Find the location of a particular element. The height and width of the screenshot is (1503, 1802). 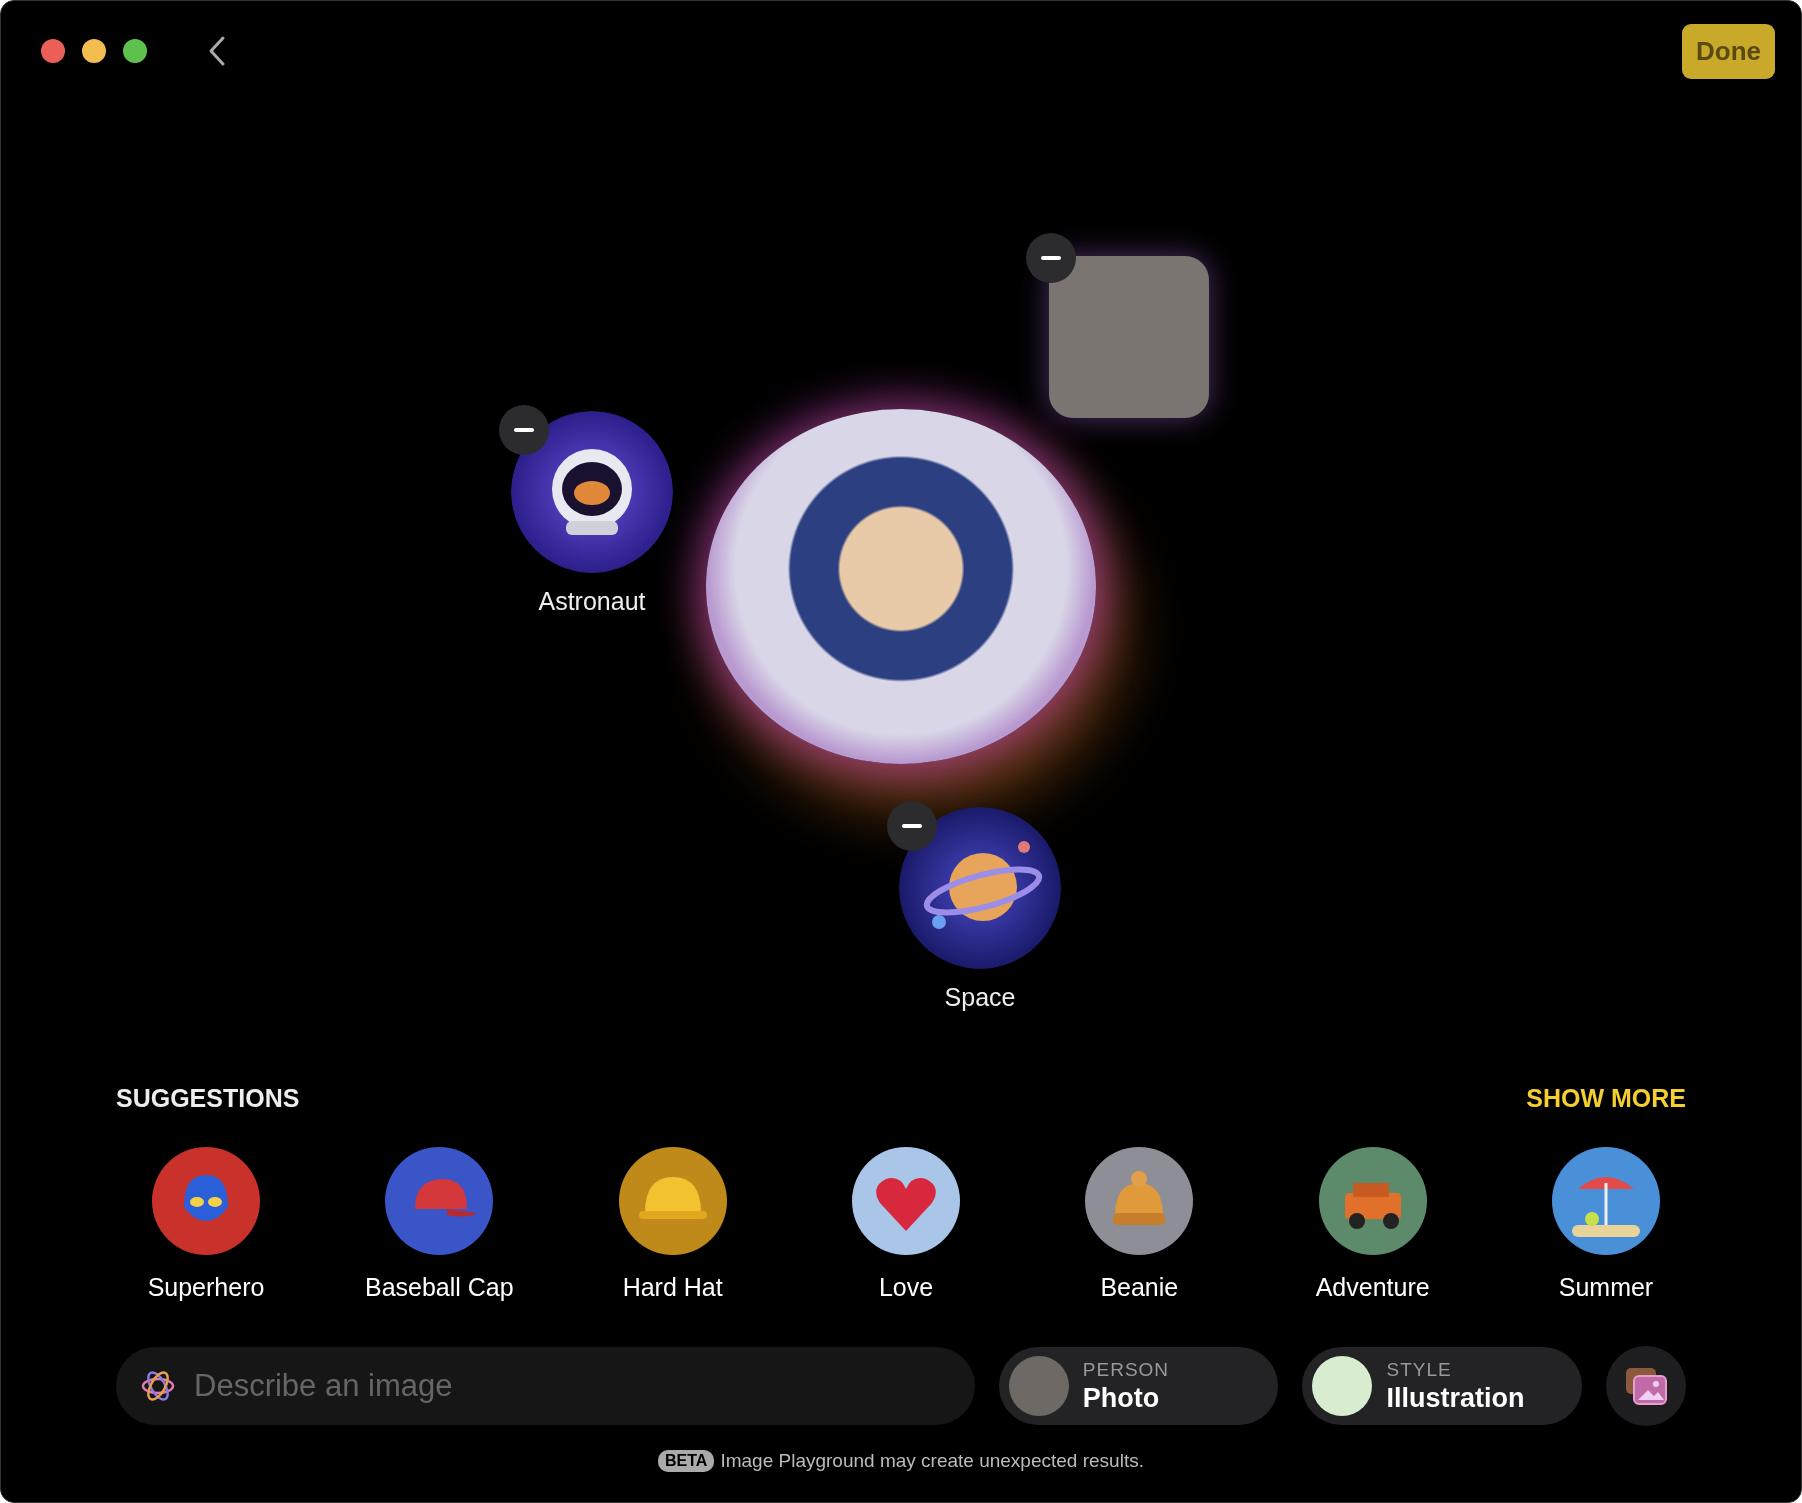

zoom-button is located at coordinates (135, 51).